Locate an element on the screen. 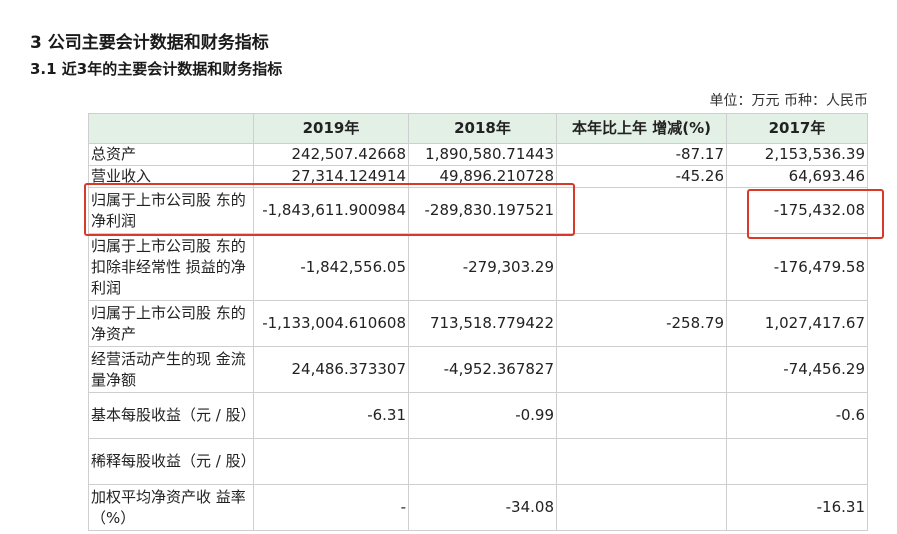 This screenshot has width=897, height=534. cell-2018: -34.08 is located at coordinates (482, 507).